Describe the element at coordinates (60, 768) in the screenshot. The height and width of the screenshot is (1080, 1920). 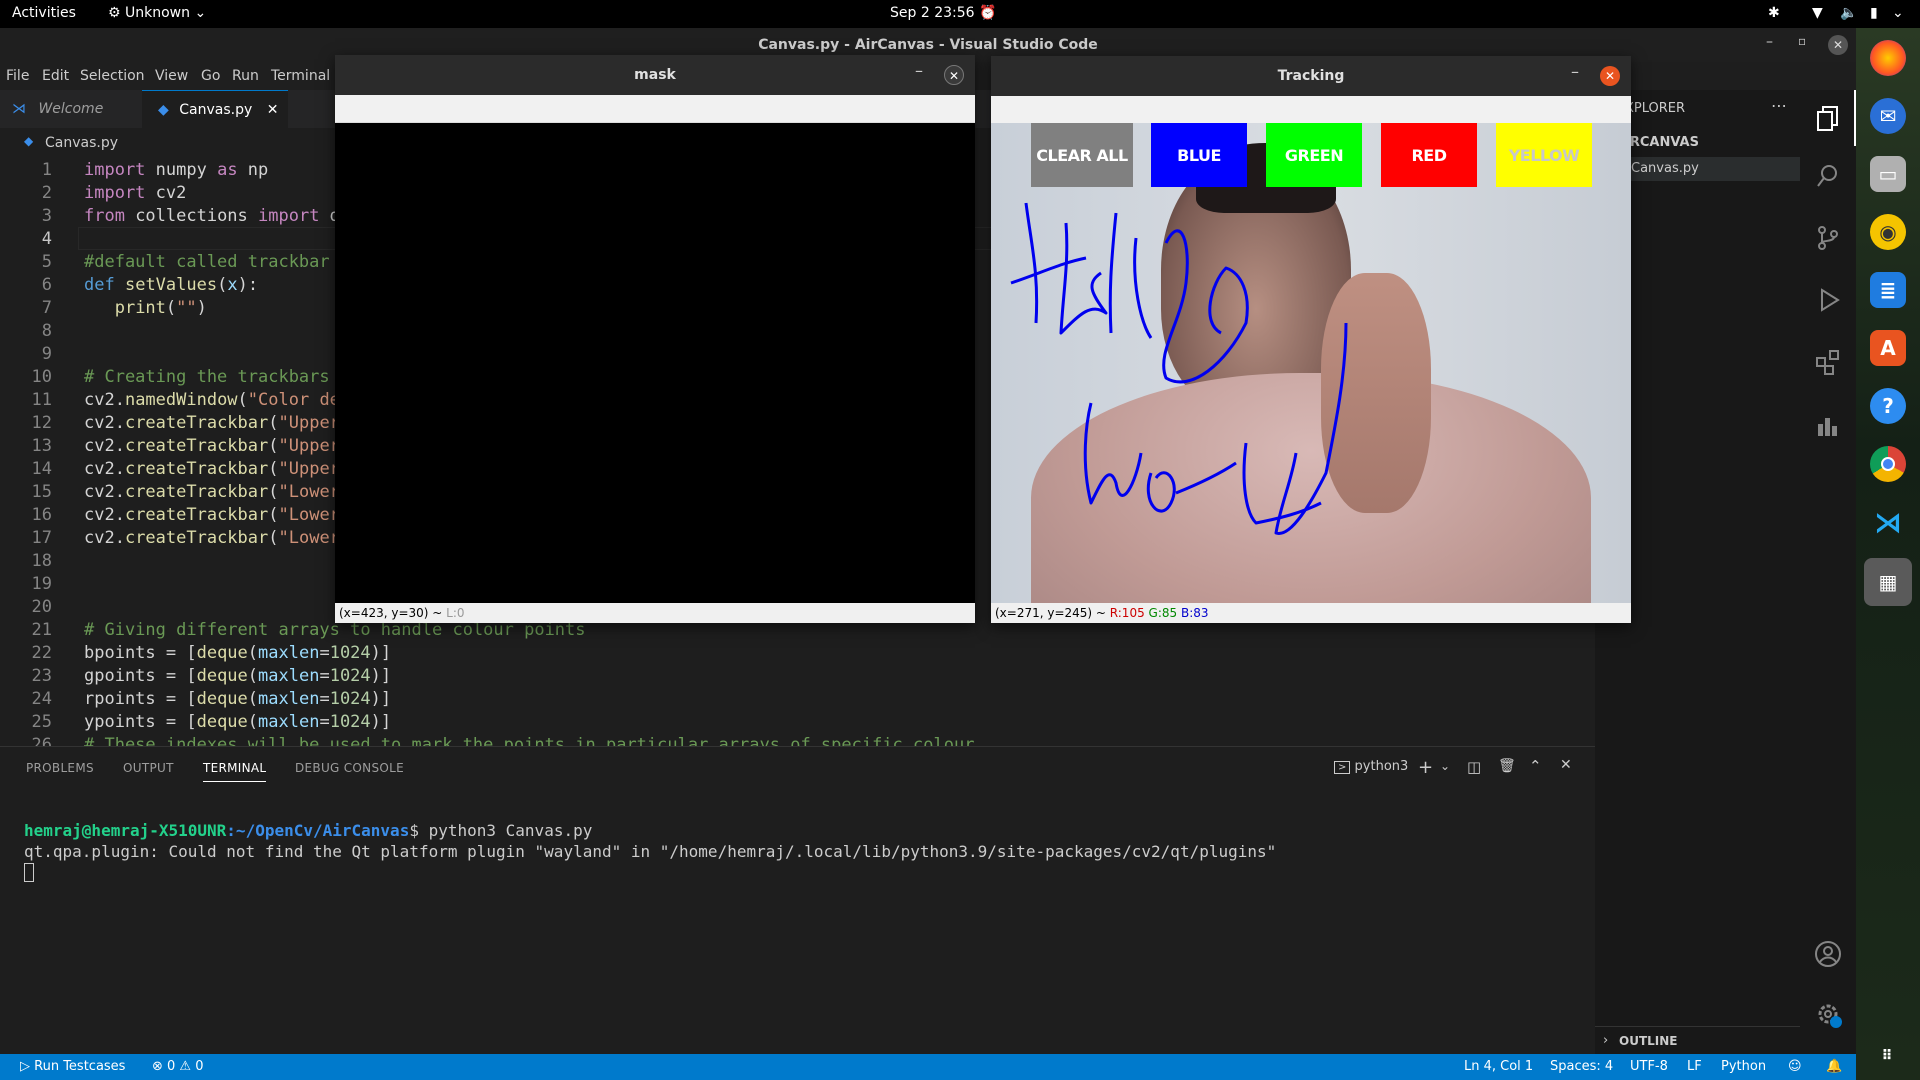
I see `tab-problems: PROBLEMS` at that location.